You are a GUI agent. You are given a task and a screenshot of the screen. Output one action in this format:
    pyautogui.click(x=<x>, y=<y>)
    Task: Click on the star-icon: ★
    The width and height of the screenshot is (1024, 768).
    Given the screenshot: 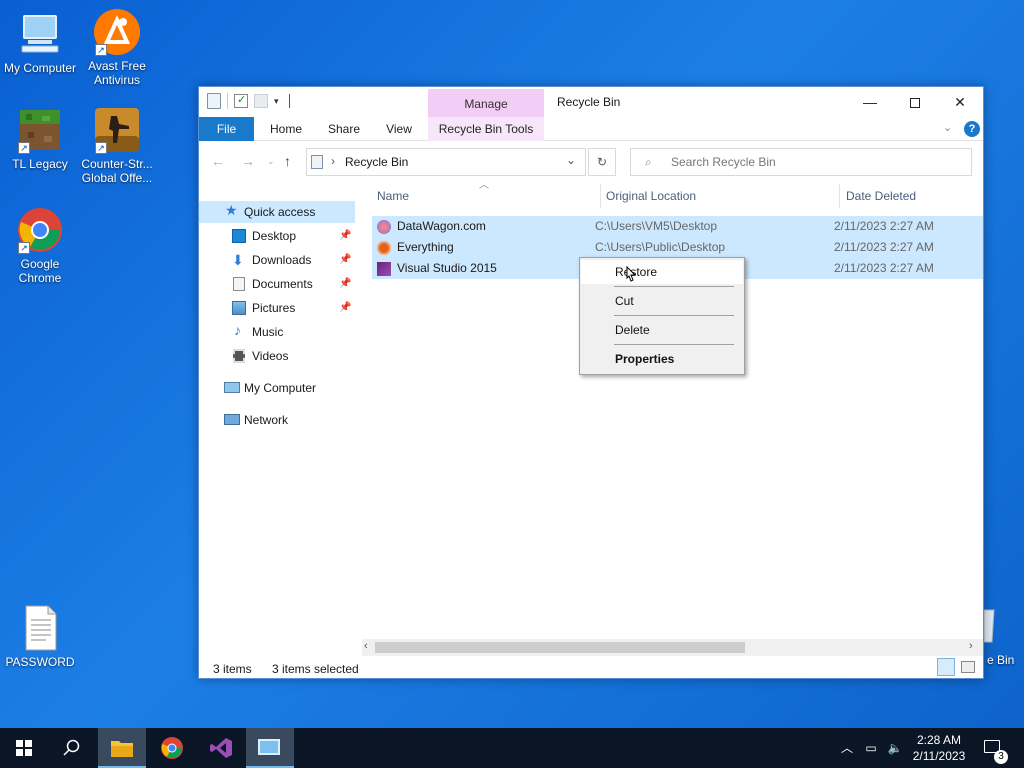 What is the action you would take?
    pyautogui.click(x=231, y=210)
    